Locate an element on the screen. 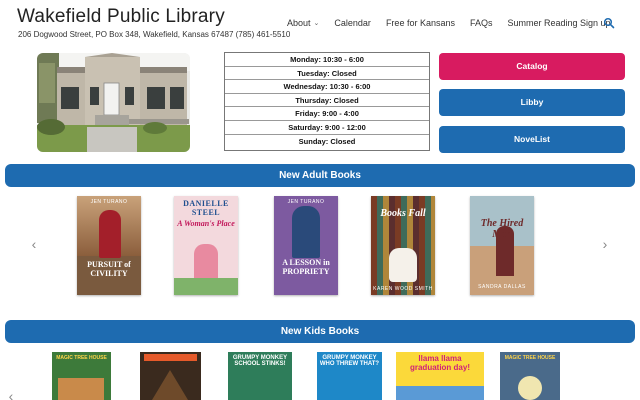  chevron-right-icon: › is located at coordinates (605, 244).